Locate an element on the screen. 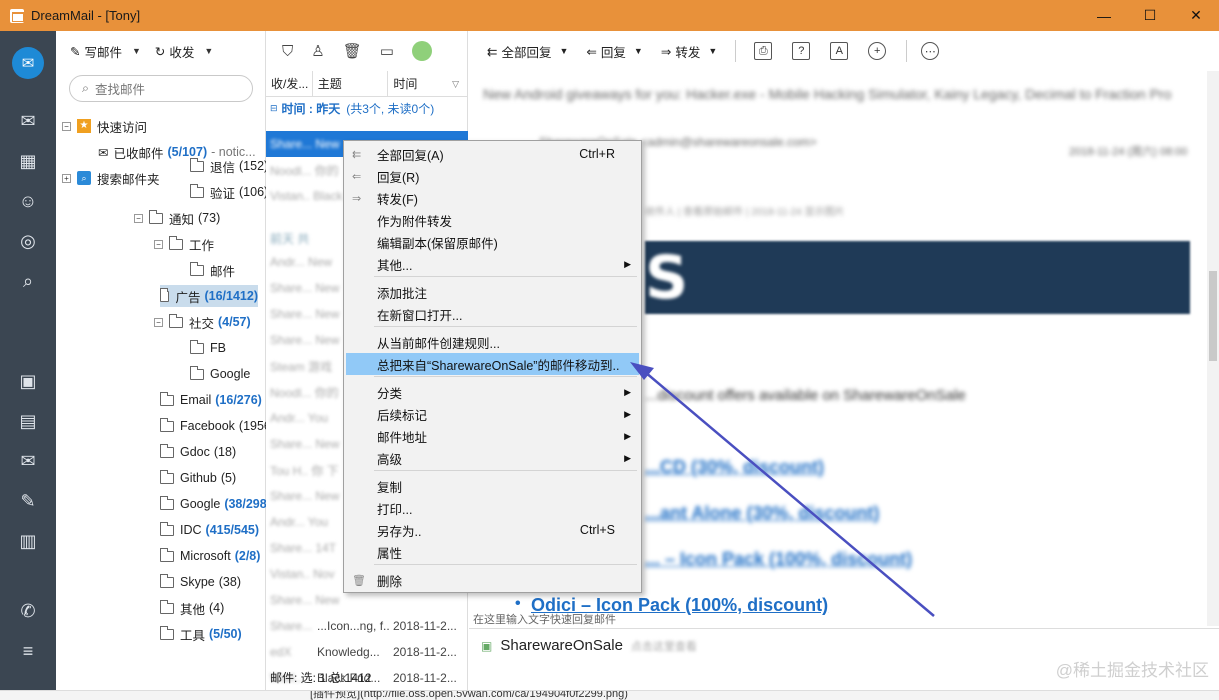  scrollbar is located at coordinates (1213, 348).